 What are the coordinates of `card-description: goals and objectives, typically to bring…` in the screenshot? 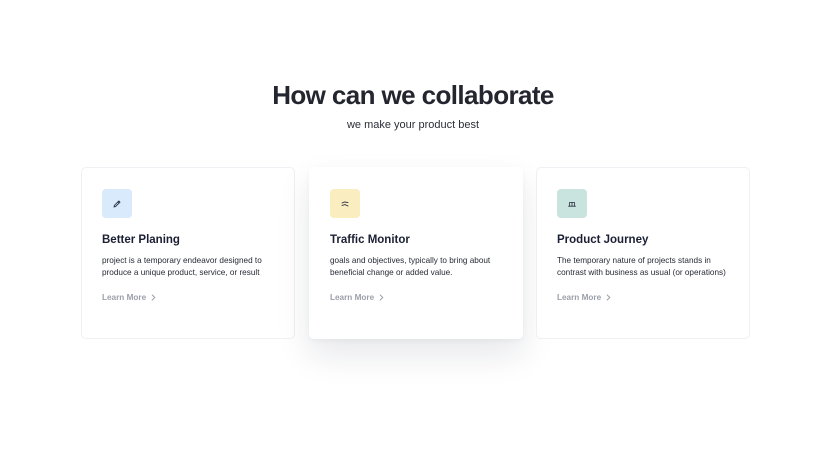 It's located at (410, 266).